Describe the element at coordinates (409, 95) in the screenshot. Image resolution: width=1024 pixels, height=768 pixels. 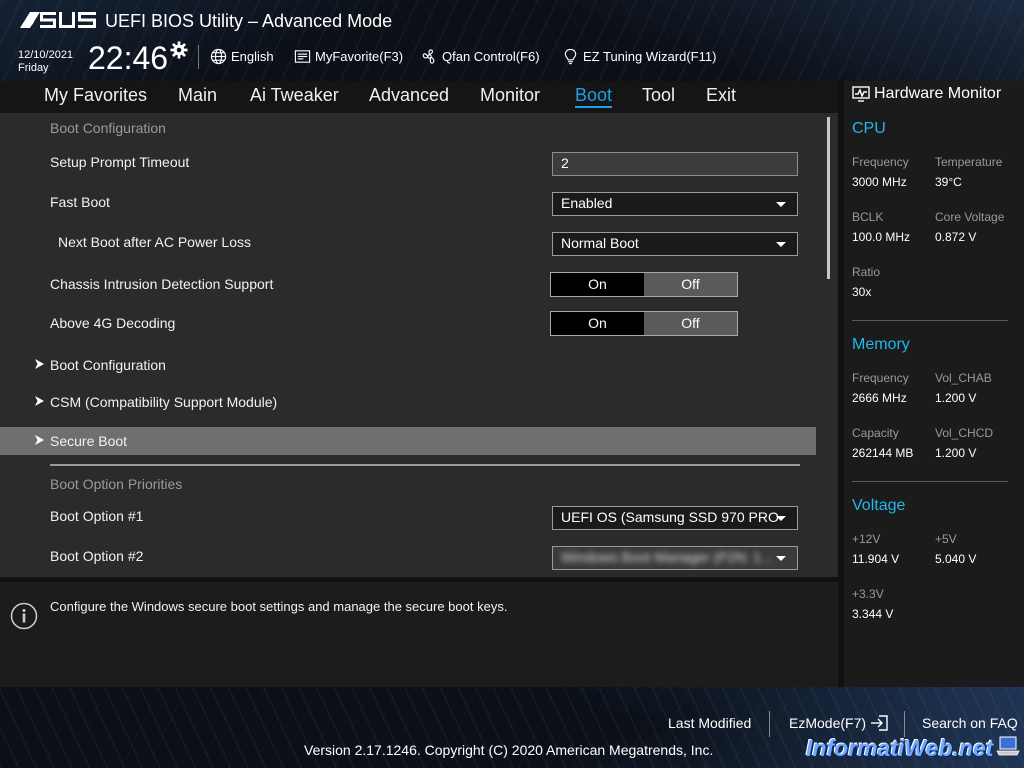
I see `tab-advanced: Advanced` at that location.